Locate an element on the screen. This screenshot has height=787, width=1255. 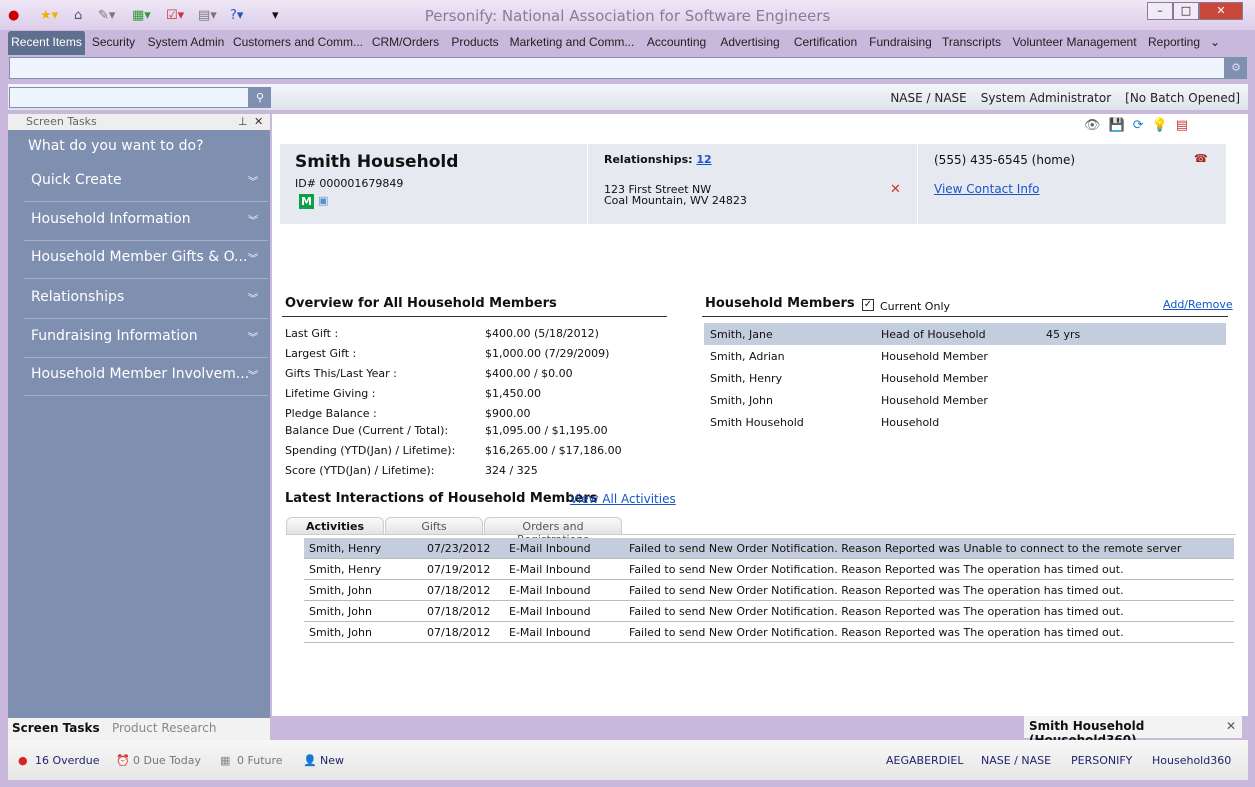
task-relationships: Relationships ︾ is located at coordinates (146, 300).